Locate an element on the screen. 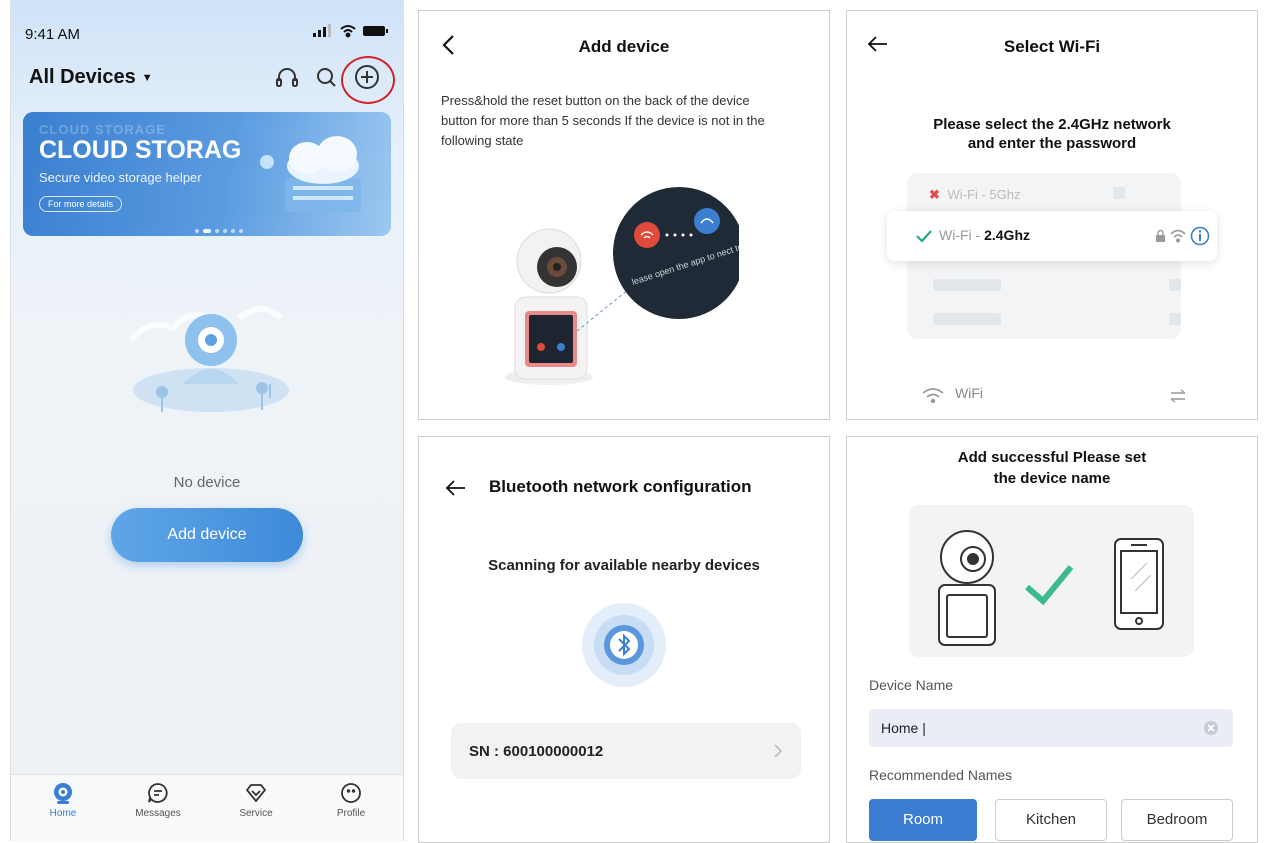 The image size is (1266, 843). empty-camera-illustration is located at coordinates (208, 359).